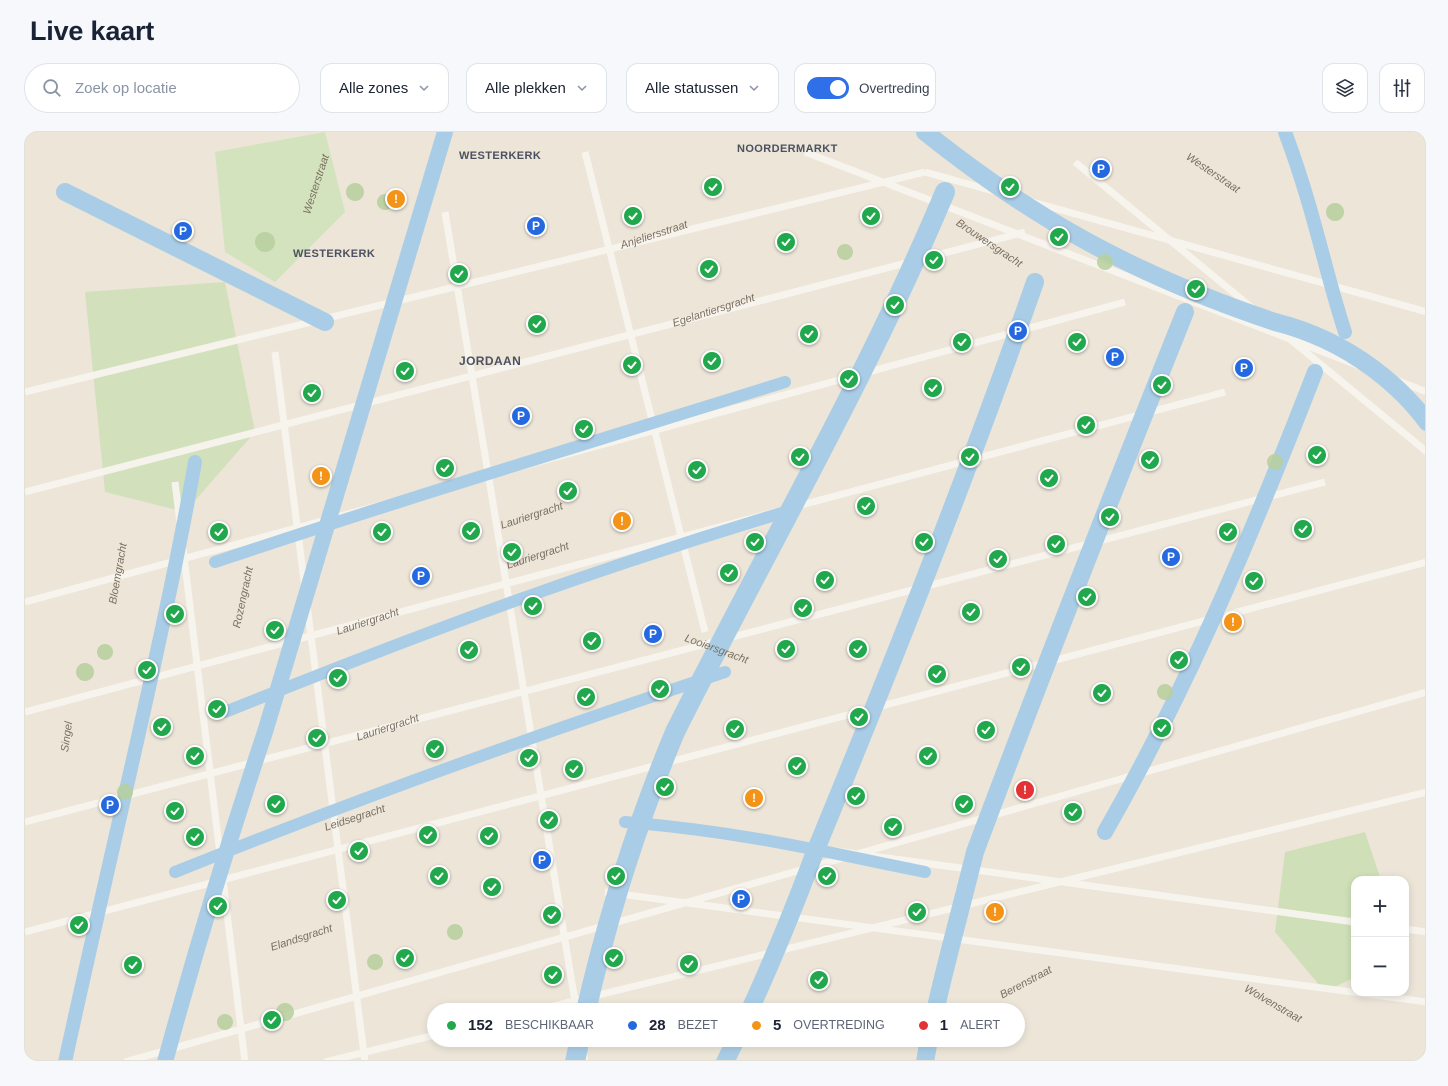 The height and width of the screenshot is (1086, 1448). Describe the element at coordinates (865, 88) in the screenshot. I see `violation-toggle-control: Overtreding` at that location.